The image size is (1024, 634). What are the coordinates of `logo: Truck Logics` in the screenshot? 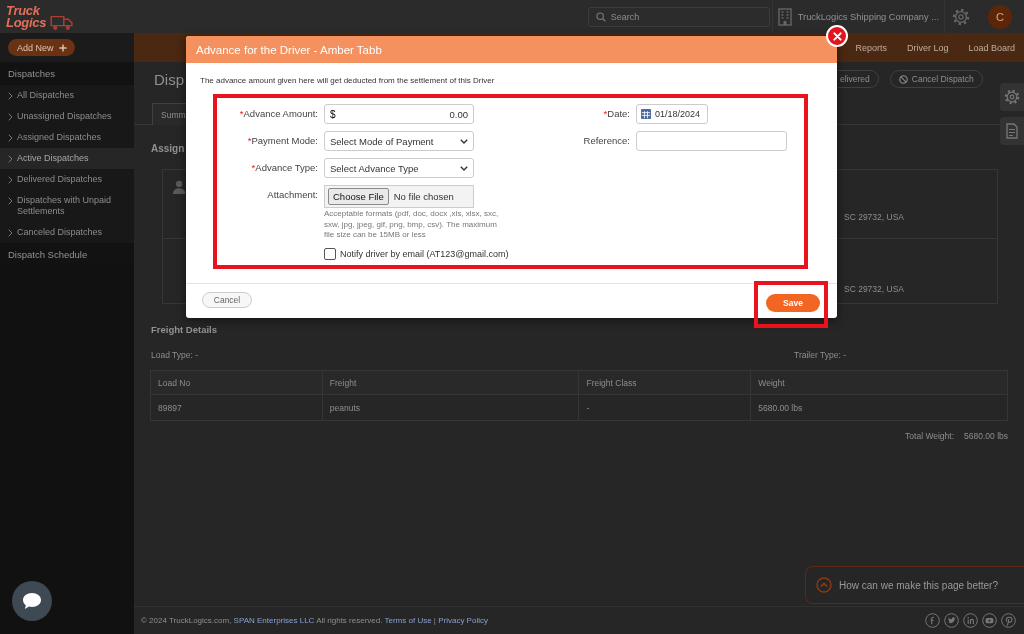 It's located at (26, 16).